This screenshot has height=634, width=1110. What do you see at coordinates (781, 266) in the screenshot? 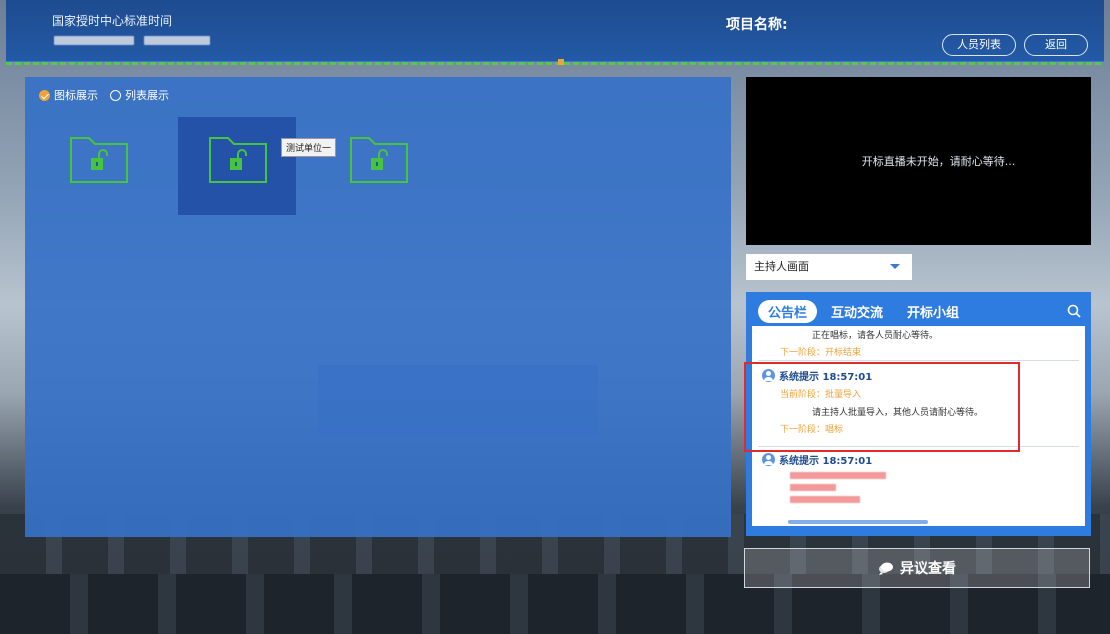
I see `host-view-select-value: 主持人画面` at bounding box center [781, 266].